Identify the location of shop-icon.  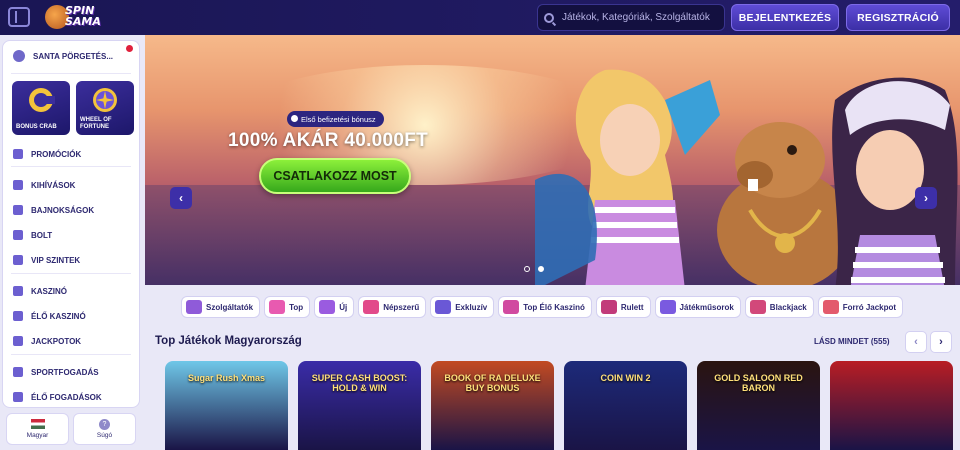
(18, 235).